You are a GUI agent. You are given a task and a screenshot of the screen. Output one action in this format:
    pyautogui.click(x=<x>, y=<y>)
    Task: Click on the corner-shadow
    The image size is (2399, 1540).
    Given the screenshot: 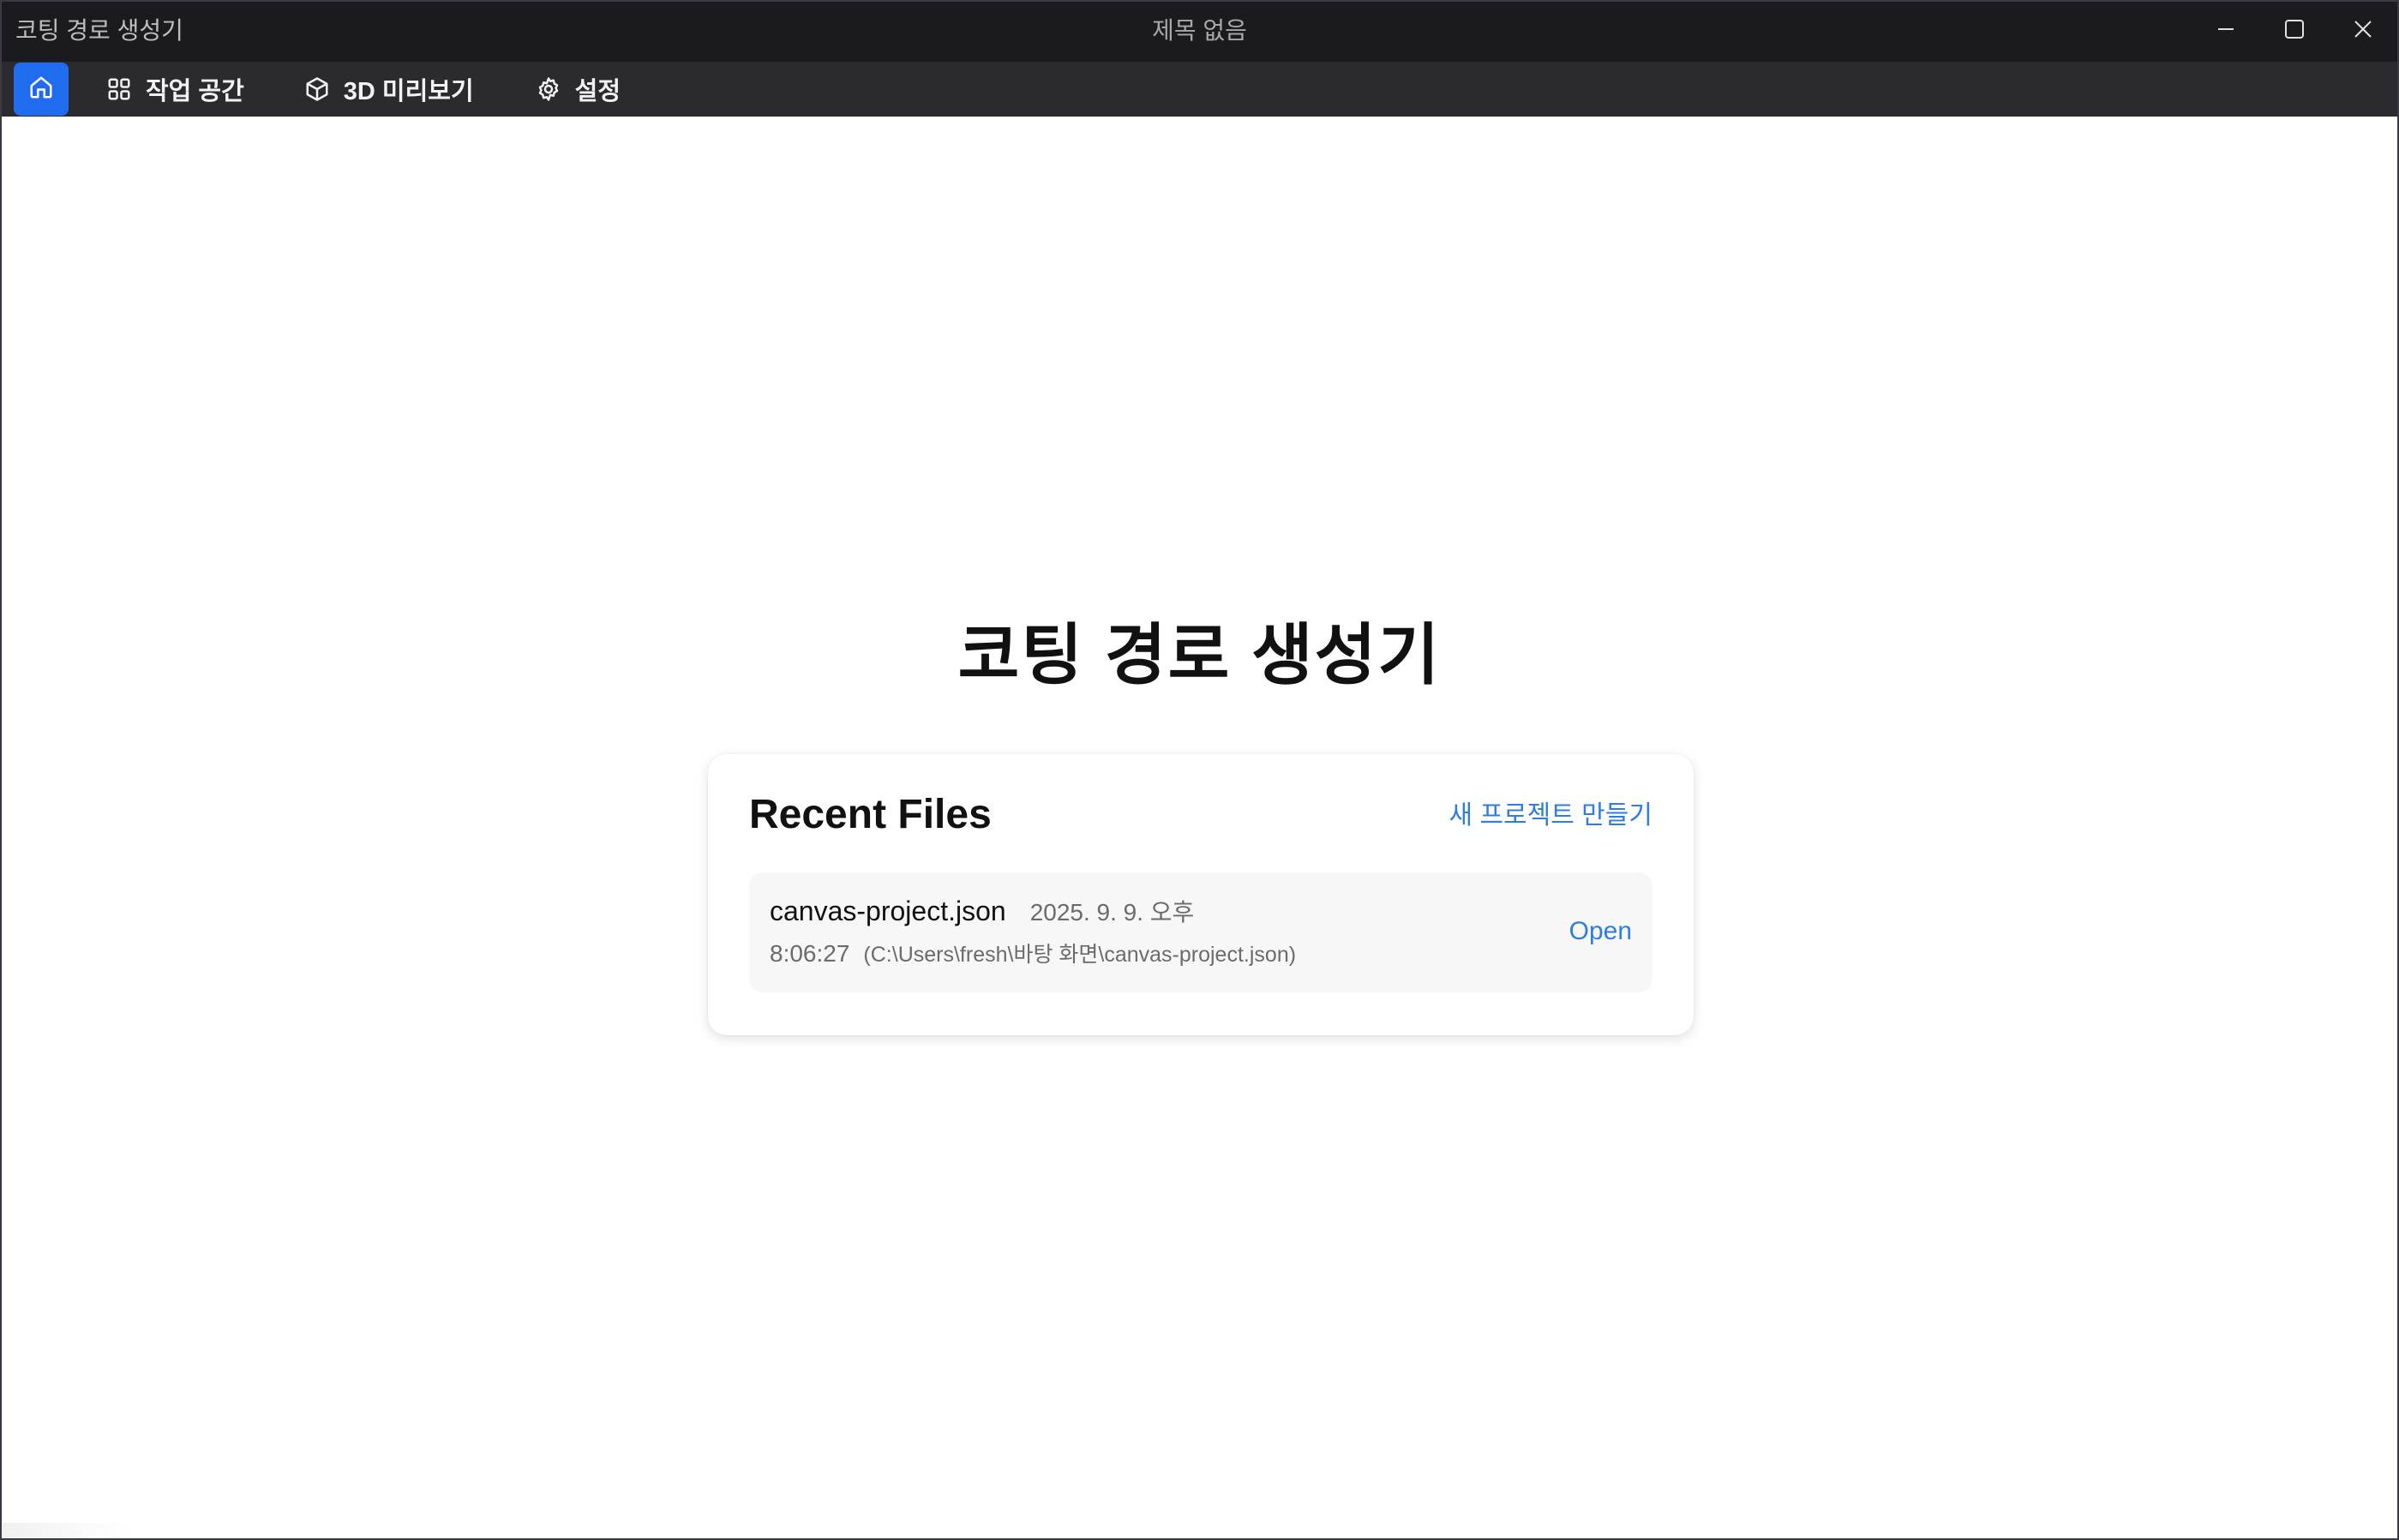 What is the action you would take?
    pyautogui.click(x=66, y=1530)
    